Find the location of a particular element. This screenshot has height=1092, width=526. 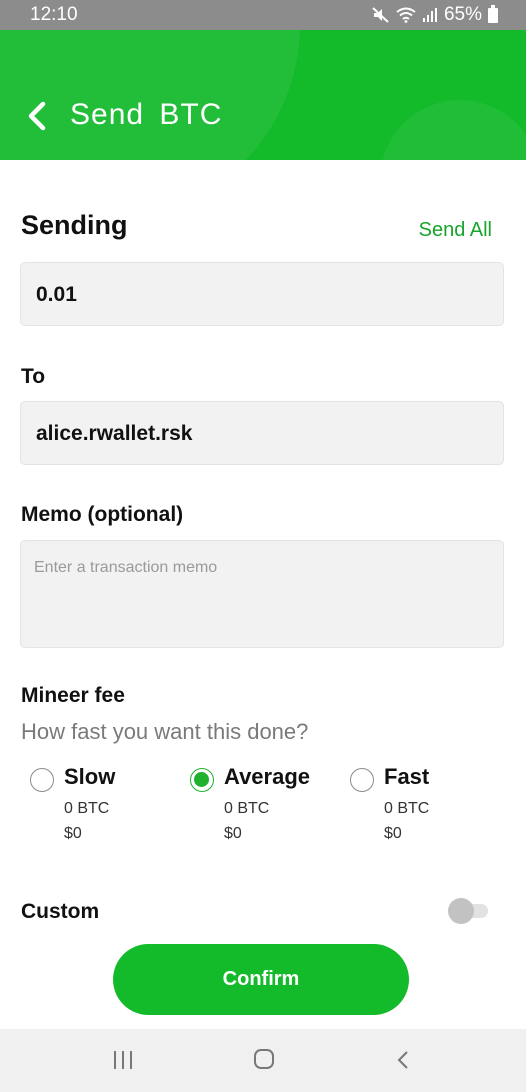

app-header: Send BTC is located at coordinates (263, 95).